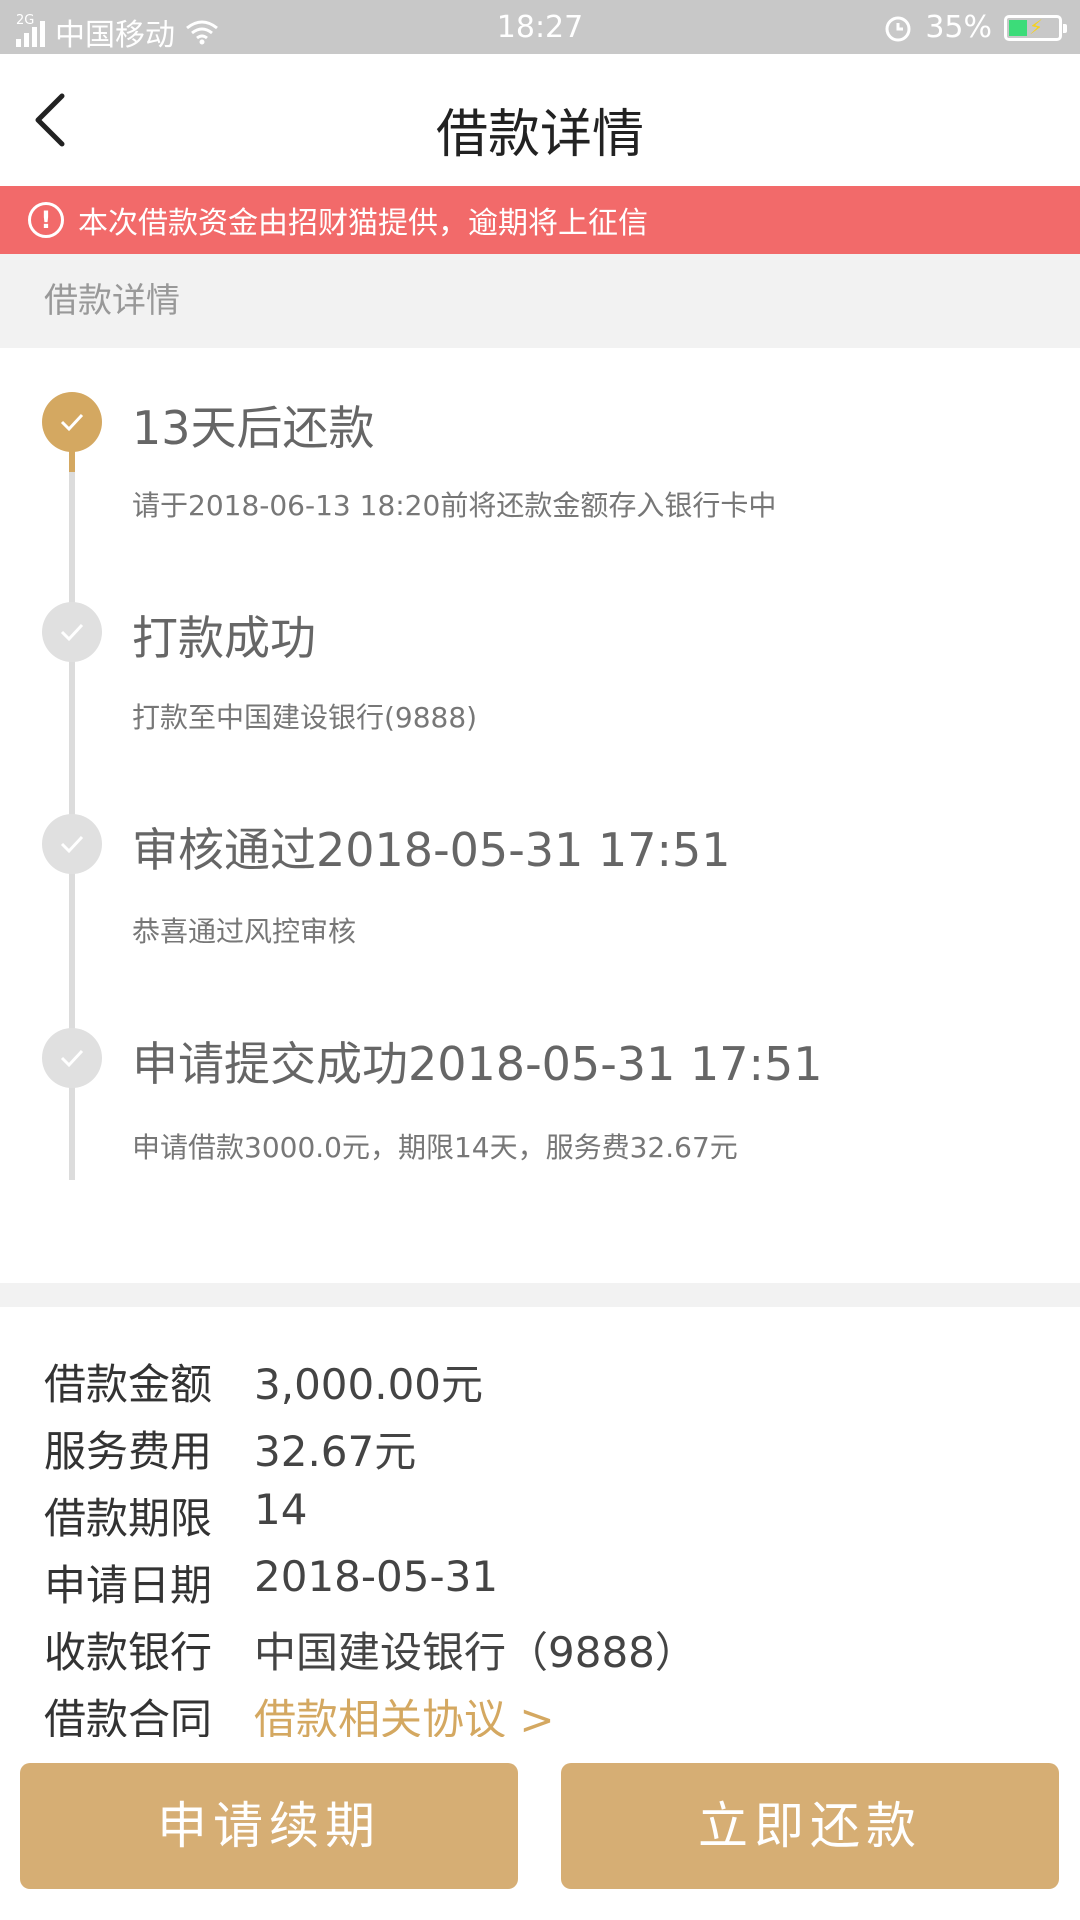  I want to click on timeline-step-3-desc: 恭喜通过风控审核, so click(244, 931).